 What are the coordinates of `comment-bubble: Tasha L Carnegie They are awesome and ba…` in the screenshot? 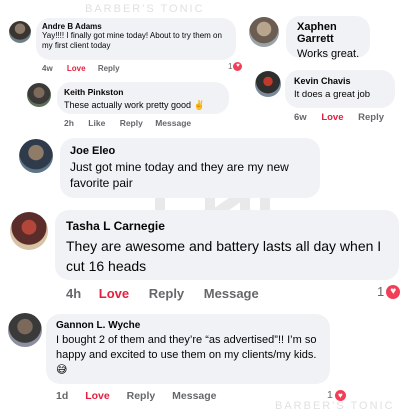 It's located at (227, 245).